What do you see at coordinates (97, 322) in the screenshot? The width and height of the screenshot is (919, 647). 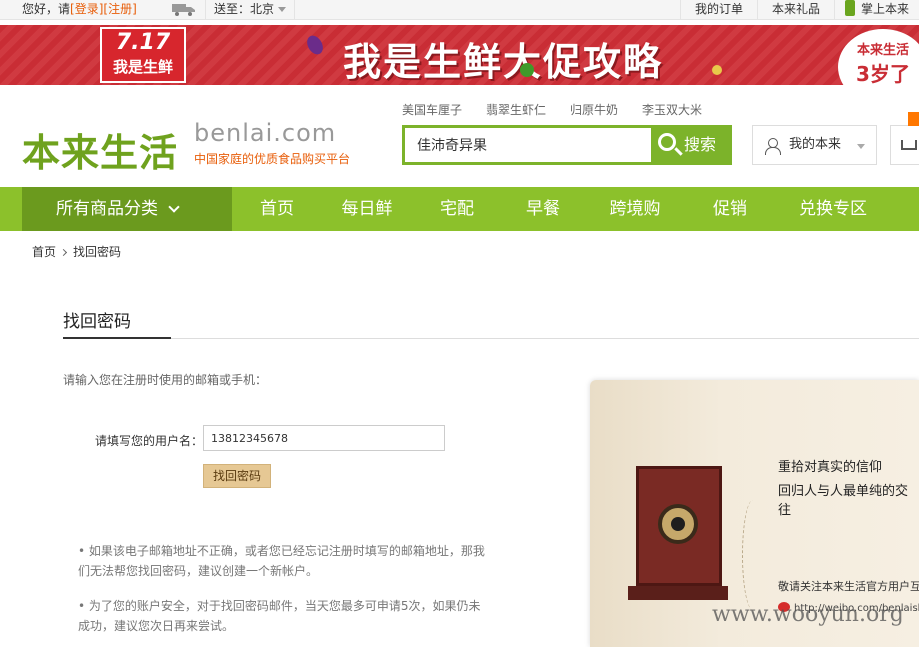 I see `page-title: 找回密码` at bounding box center [97, 322].